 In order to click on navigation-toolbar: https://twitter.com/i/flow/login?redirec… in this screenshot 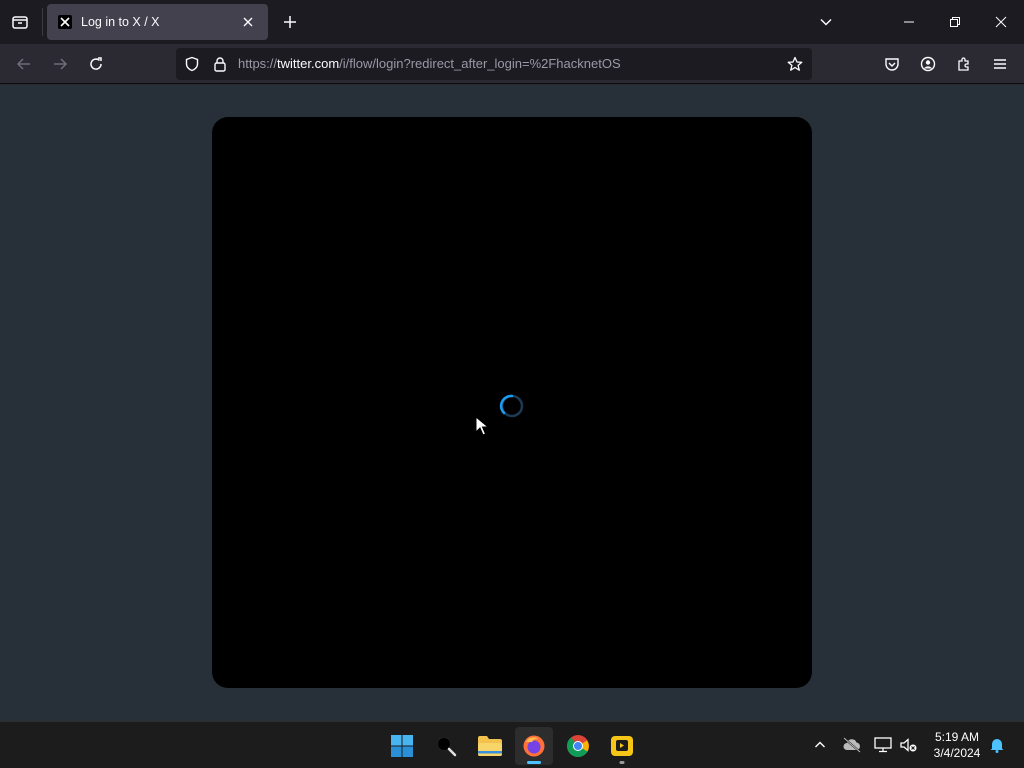, I will do `click(512, 64)`.